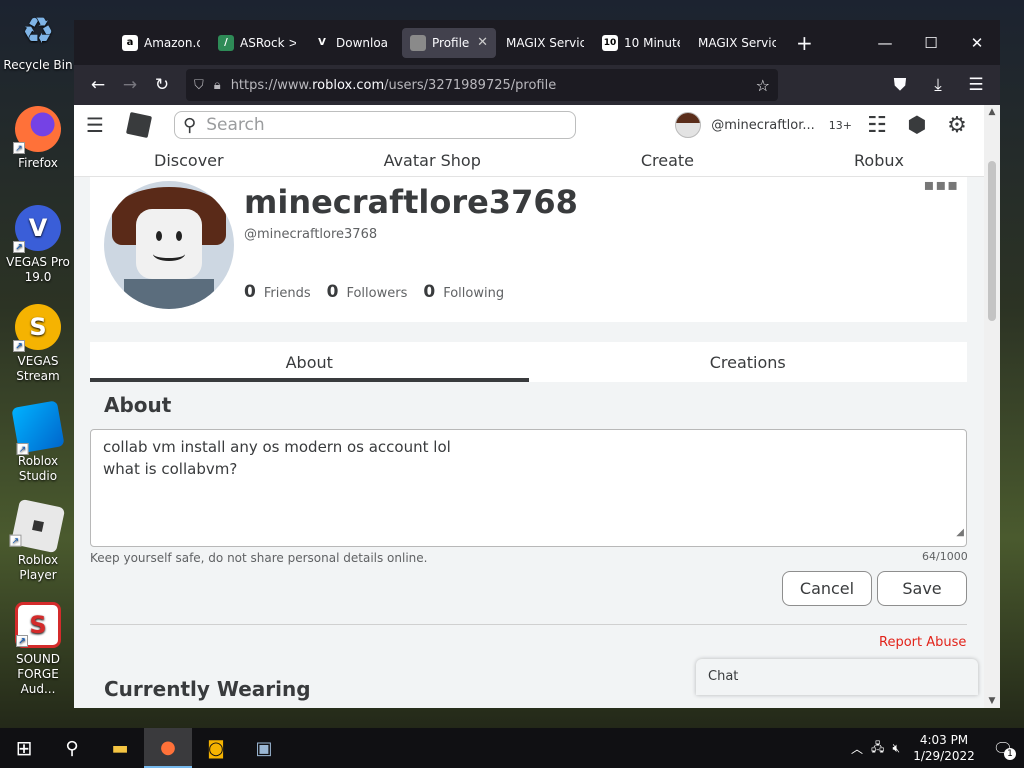 Image resolution: width=1024 pixels, height=768 pixels. Describe the element at coordinates (38, 625) in the screenshot. I see `sound-forge-icon: S ↗` at that location.